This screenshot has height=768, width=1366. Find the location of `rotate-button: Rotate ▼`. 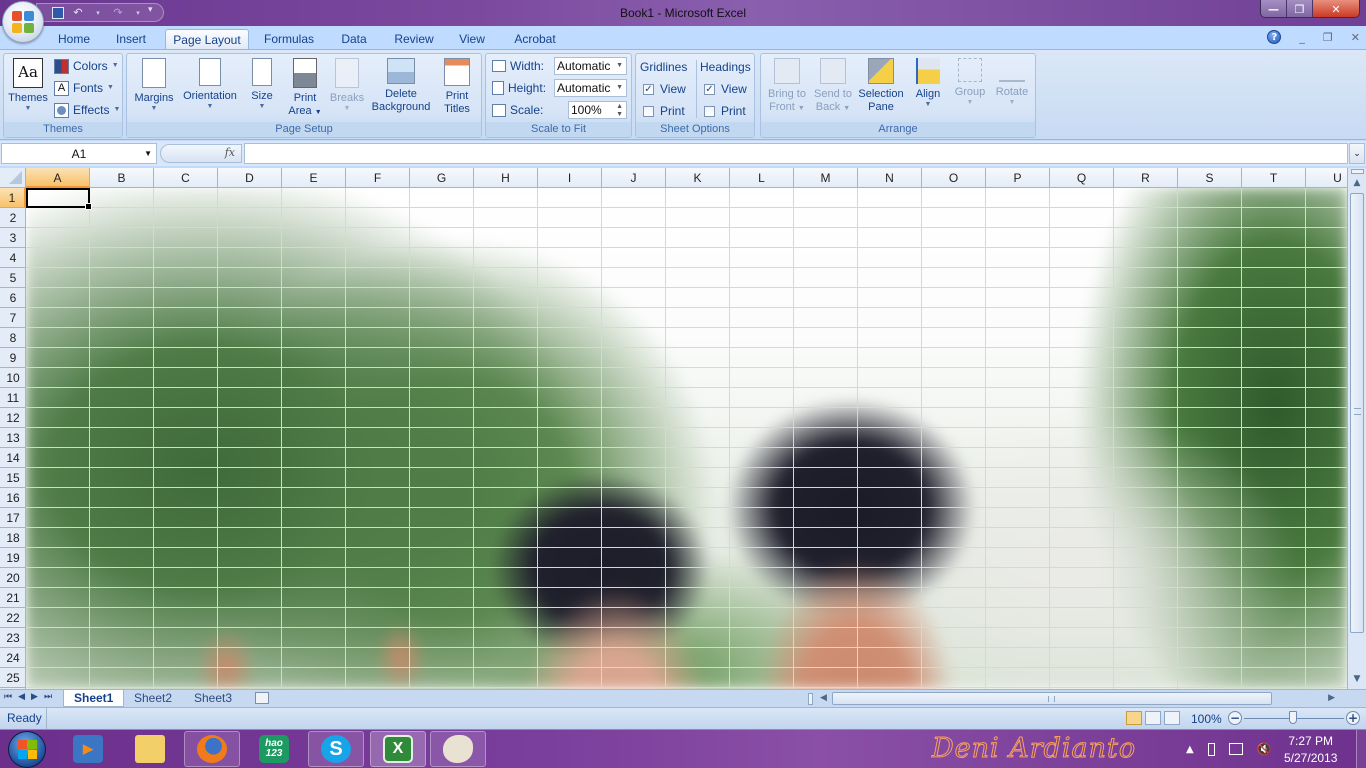

rotate-button: Rotate ▼ is located at coordinates (1012, 82).